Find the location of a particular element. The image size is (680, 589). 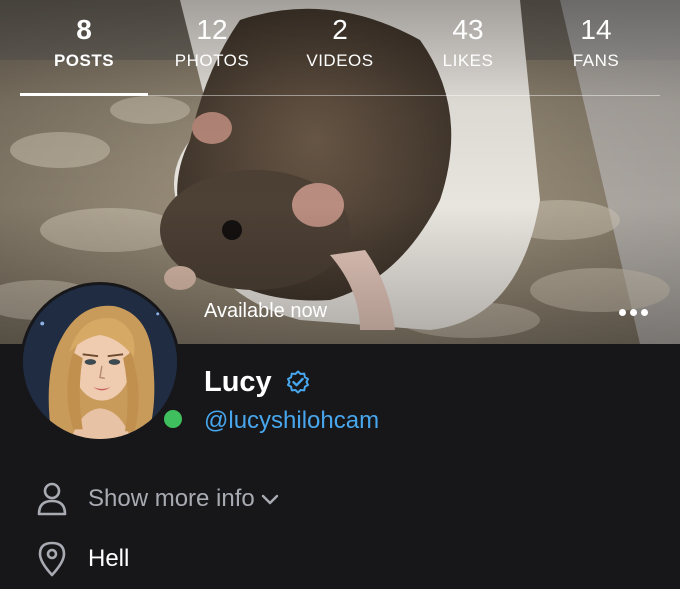

tab-photos: 12 PHOTOS is located at coordinates (212, 54).